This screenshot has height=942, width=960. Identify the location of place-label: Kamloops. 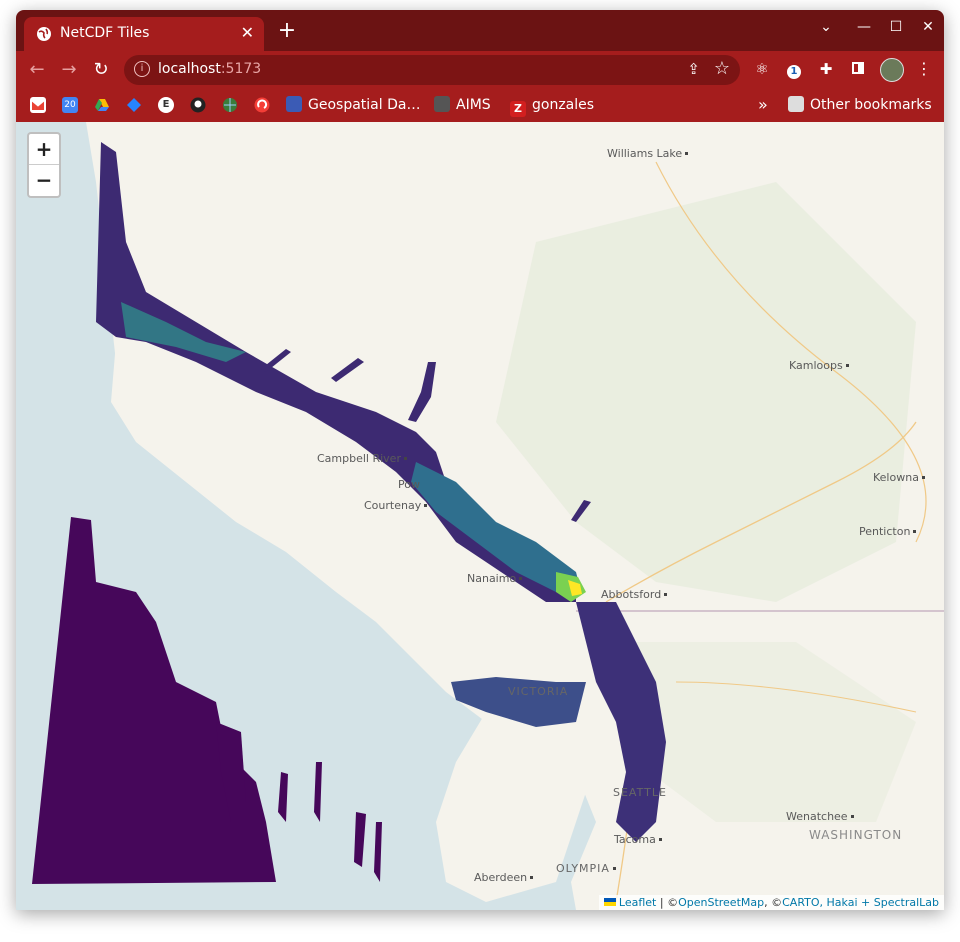
(819, 365).